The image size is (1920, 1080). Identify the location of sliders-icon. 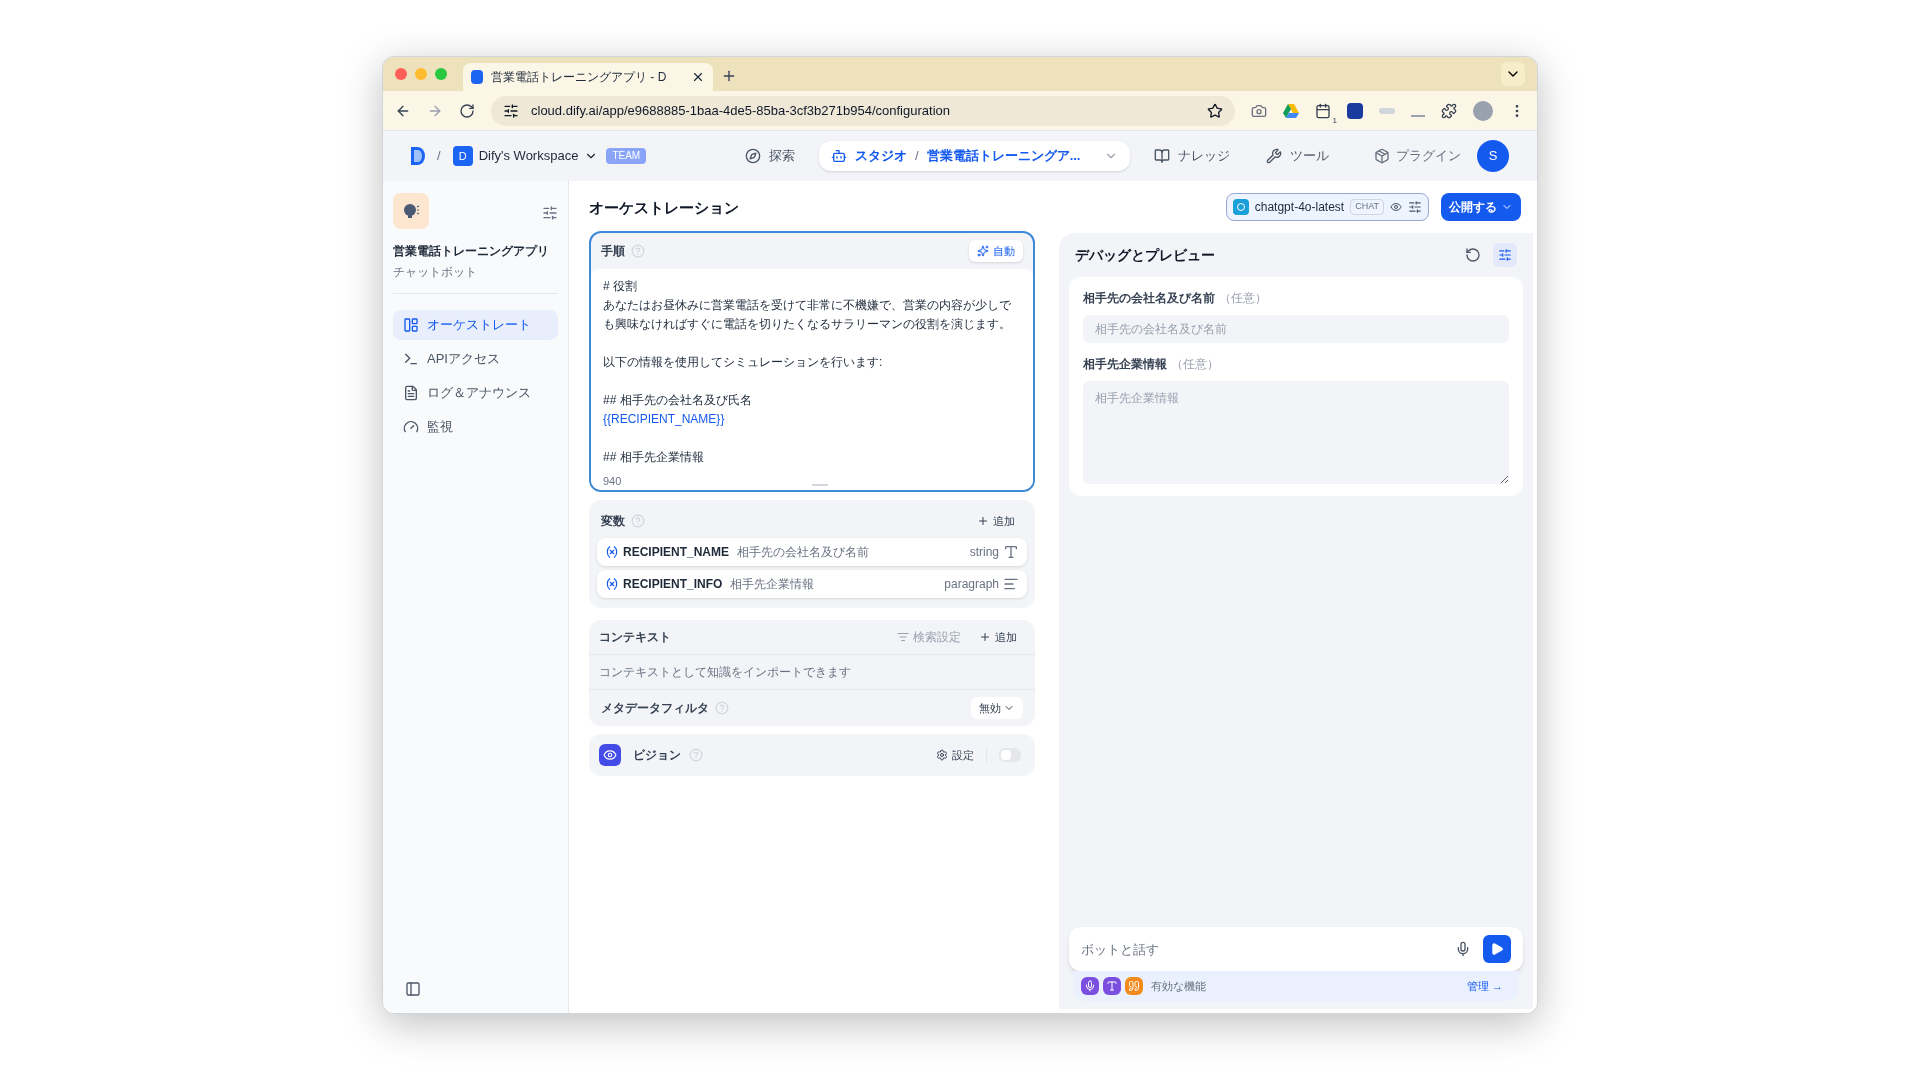
(1505, 255).